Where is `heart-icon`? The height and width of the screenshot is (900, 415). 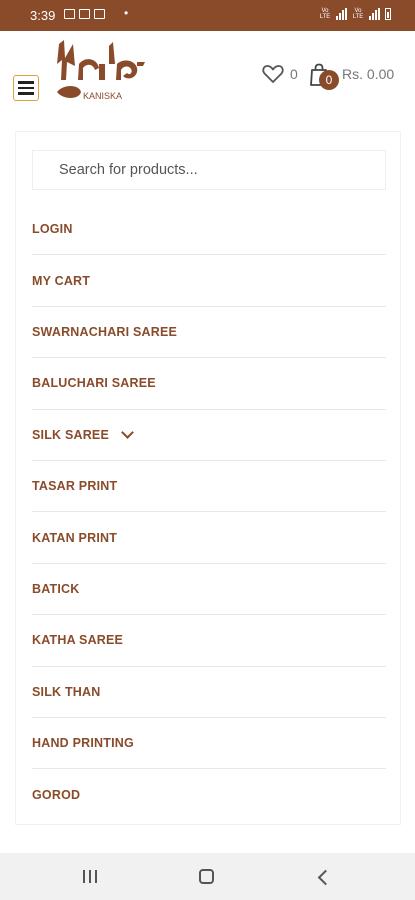
heart-icon is located at coordinates (273, 74).